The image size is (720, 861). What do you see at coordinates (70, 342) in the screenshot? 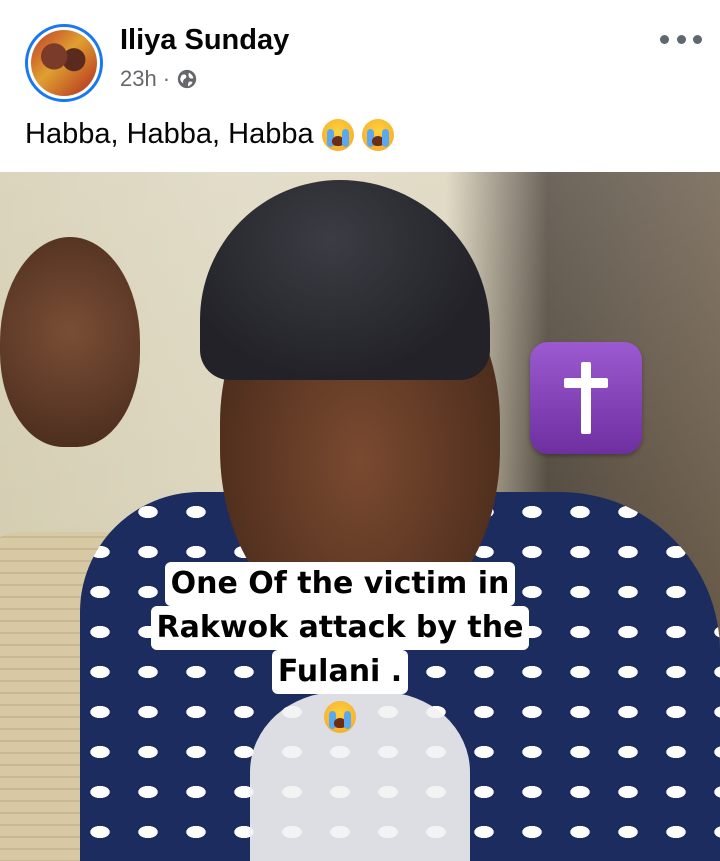
I see `background-person-head` at bounding box center [70, 342].